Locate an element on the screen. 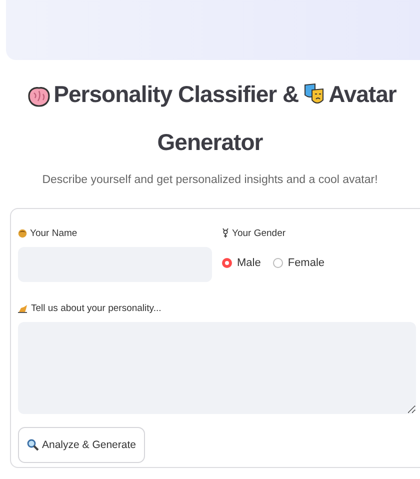 This screenshot has height=479, width=420. subtitle: Describe yourself and get personalized insights and a cool avatar! is located at coordinates (210, 180).